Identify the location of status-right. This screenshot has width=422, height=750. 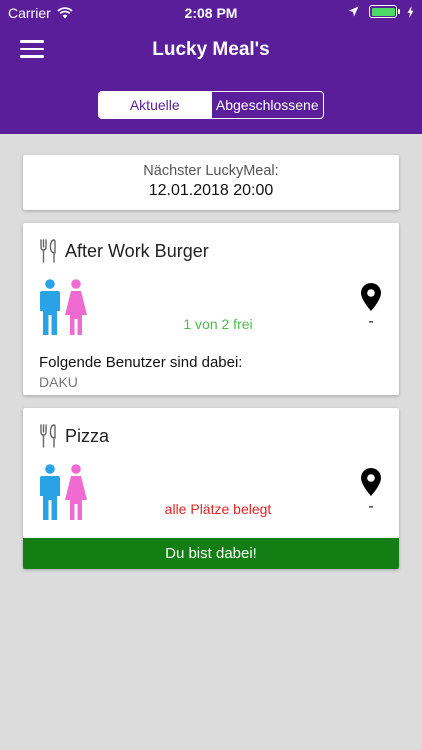
(381, 11).